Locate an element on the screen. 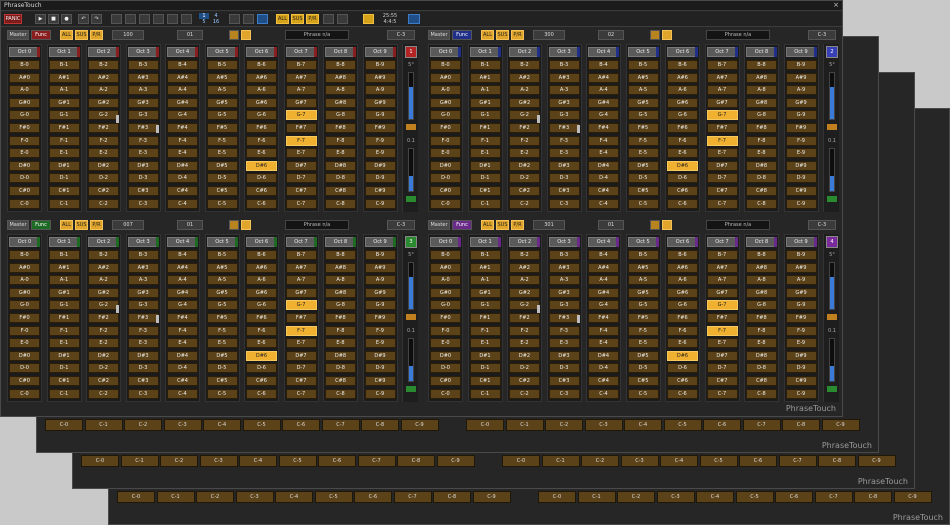 The image size is (950, 525). note-cell: F#6 is located at coordinates (682, 318).